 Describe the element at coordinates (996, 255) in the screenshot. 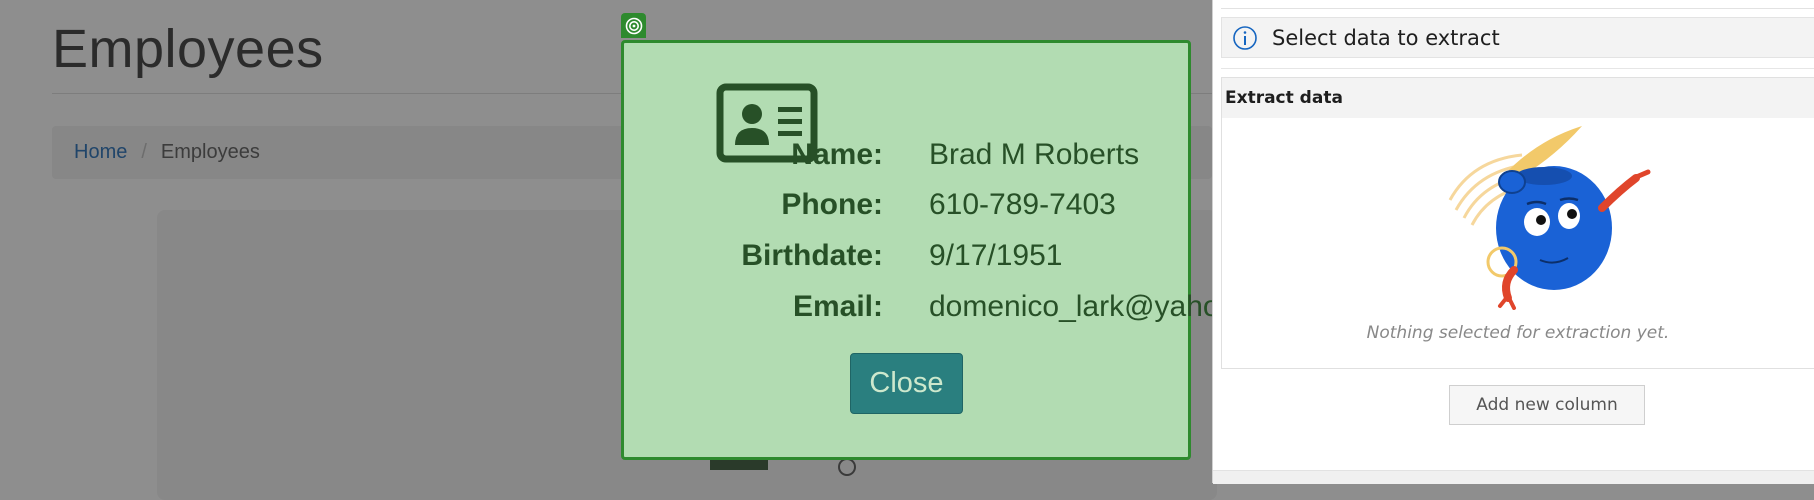

I see `birthdate-value: 9/17/1951` at that location.